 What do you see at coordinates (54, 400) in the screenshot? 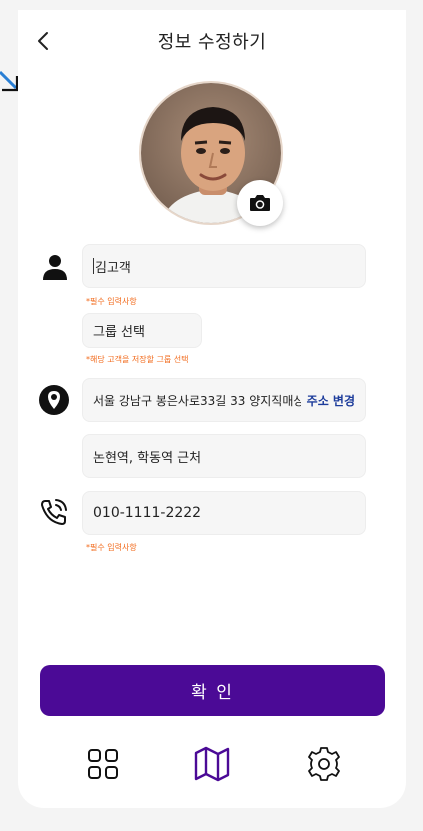
I see `location-pin-icon` at bounding box center [54, 400].